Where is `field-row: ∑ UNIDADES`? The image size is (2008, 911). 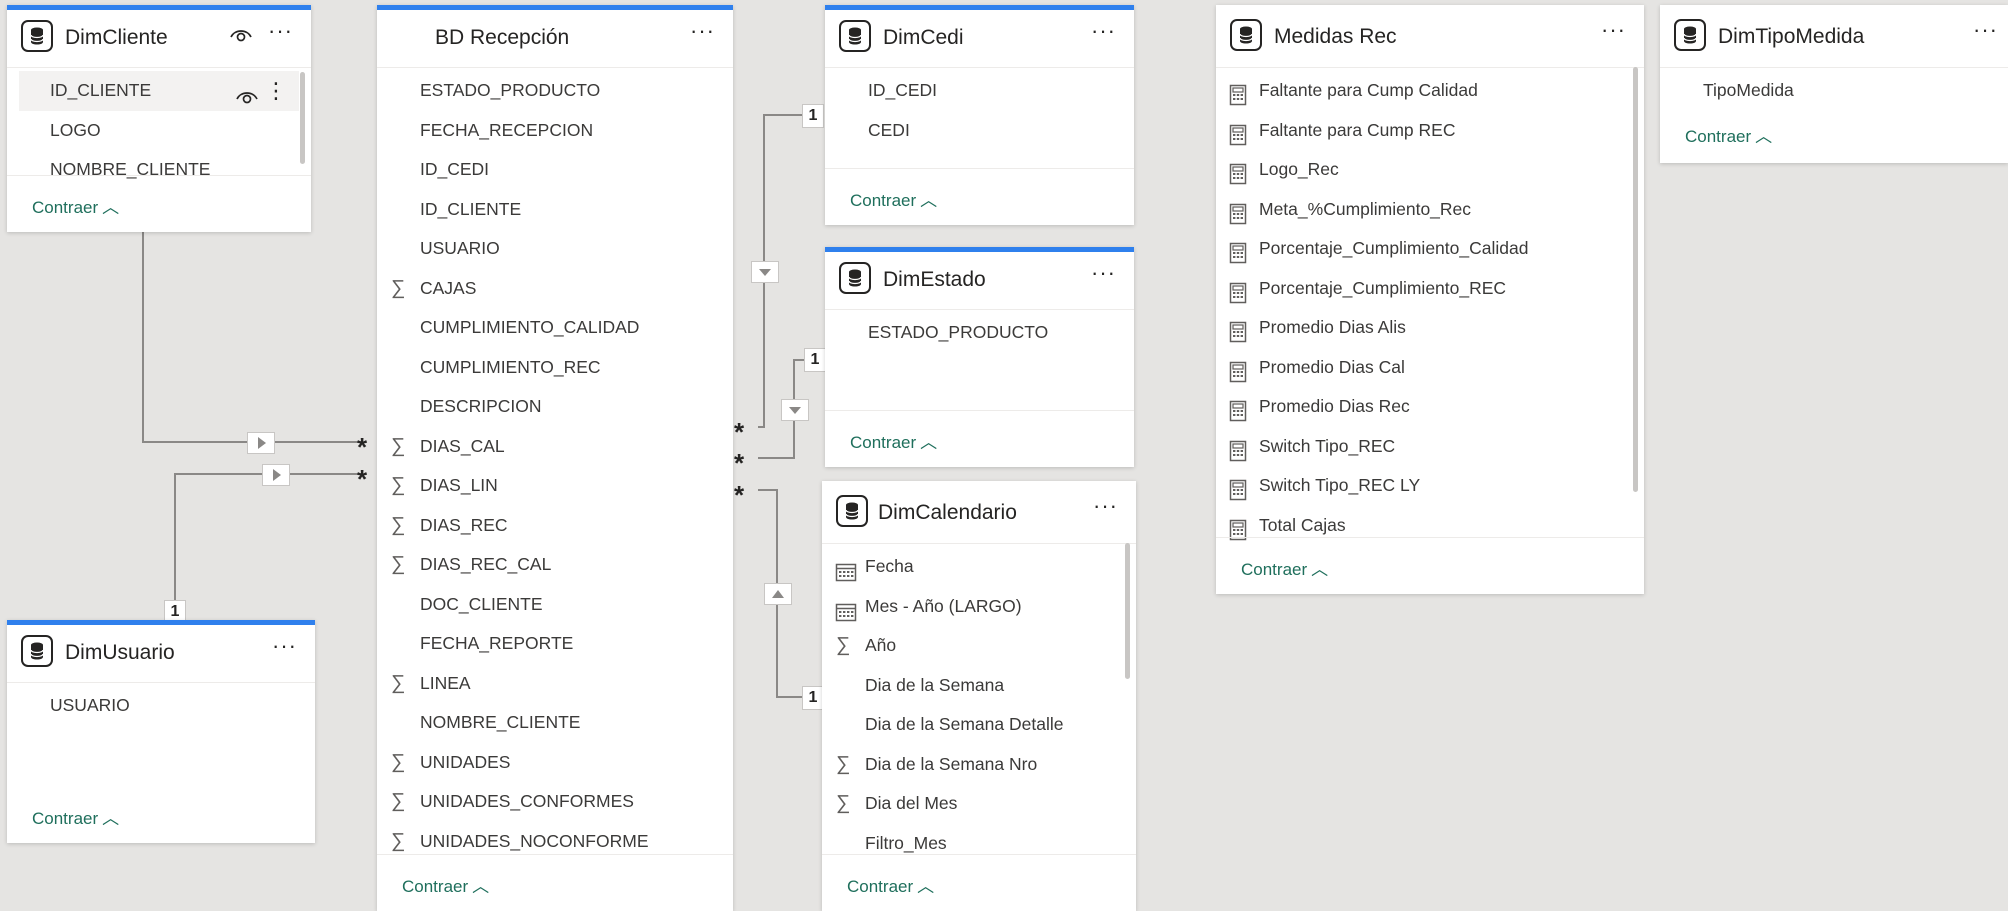
field-row: ∑ UNIDADES is located at coordinates (555, 763).